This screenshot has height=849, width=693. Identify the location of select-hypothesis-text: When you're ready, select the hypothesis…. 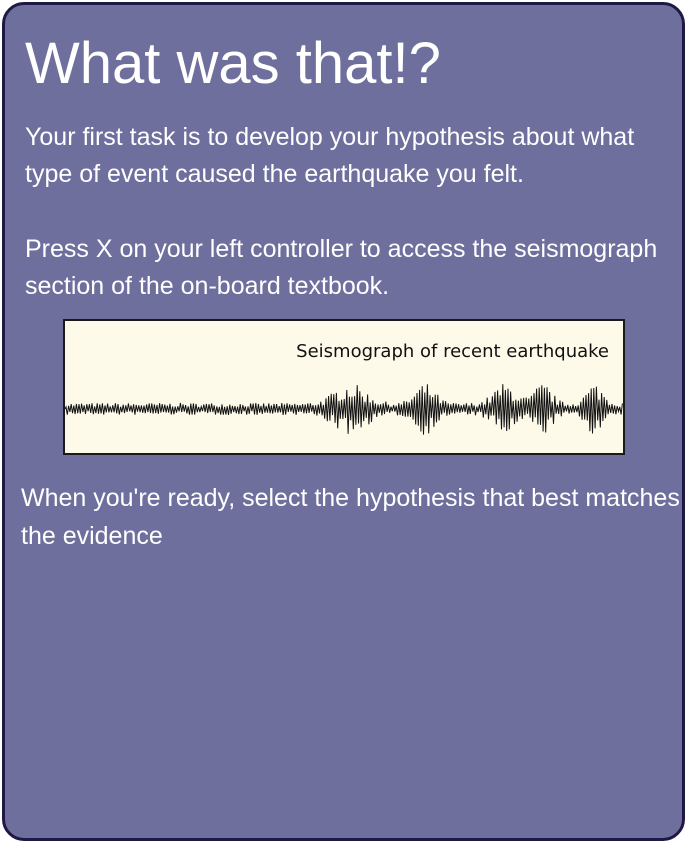
(350, 517).